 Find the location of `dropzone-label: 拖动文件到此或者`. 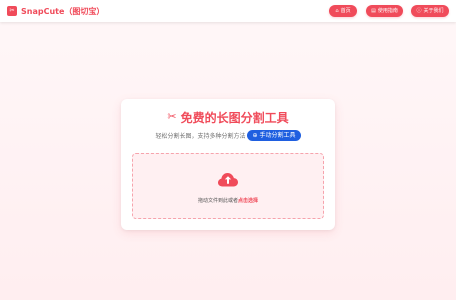

dropzone-label: 拖动文件到此或者 is located at coordinates (217, 201).